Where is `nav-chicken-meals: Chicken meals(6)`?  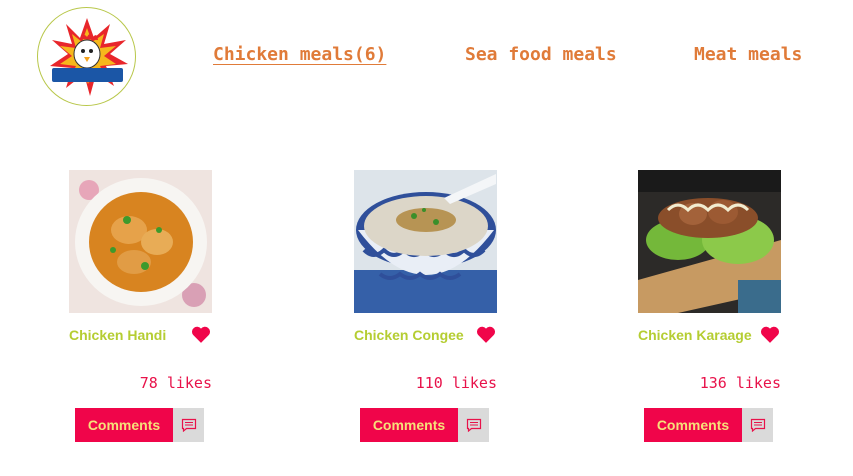
nav-chicken-meals: Chicken meals(6) is located at coordinates (299, 54).